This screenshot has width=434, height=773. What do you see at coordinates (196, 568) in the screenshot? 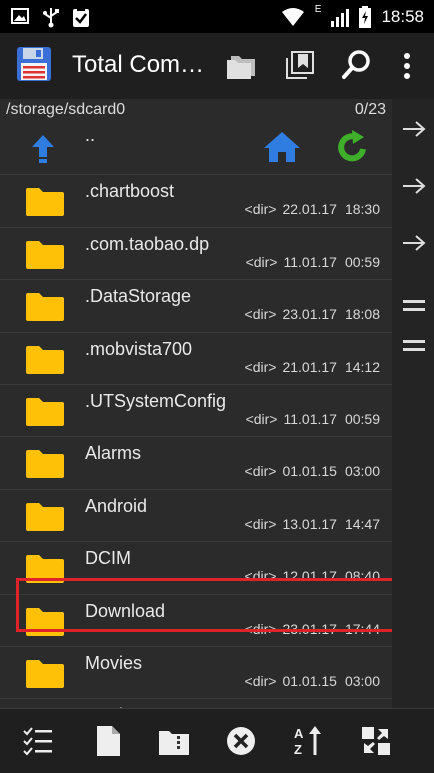
I see `file-row: DCIM <dir> 12.01.17 08:40` at bounding box center [196, 568].